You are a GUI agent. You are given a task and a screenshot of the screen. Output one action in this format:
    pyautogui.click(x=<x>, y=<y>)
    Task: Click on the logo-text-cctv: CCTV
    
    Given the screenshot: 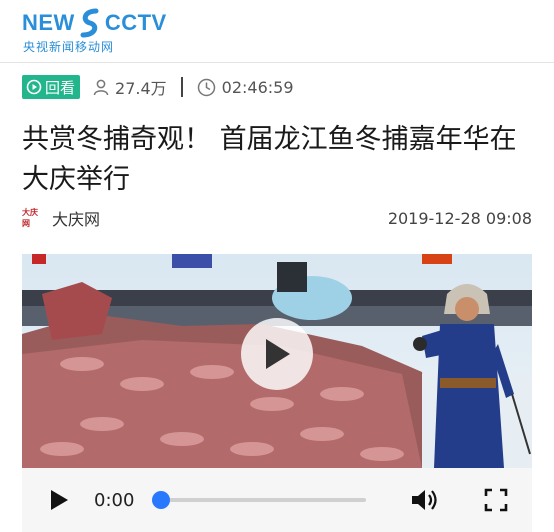 What is the action you would take?
    pyautogui.click(x=135, y=22)
    